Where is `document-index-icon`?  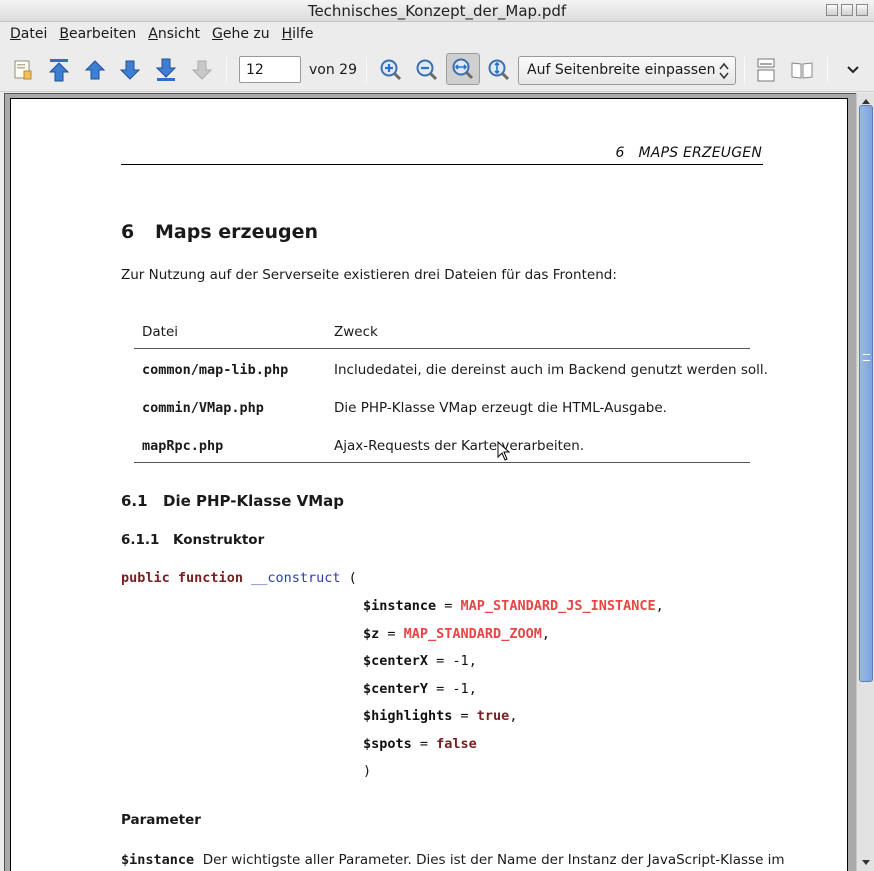
document-index-icon is located at coordinates (23, 70).